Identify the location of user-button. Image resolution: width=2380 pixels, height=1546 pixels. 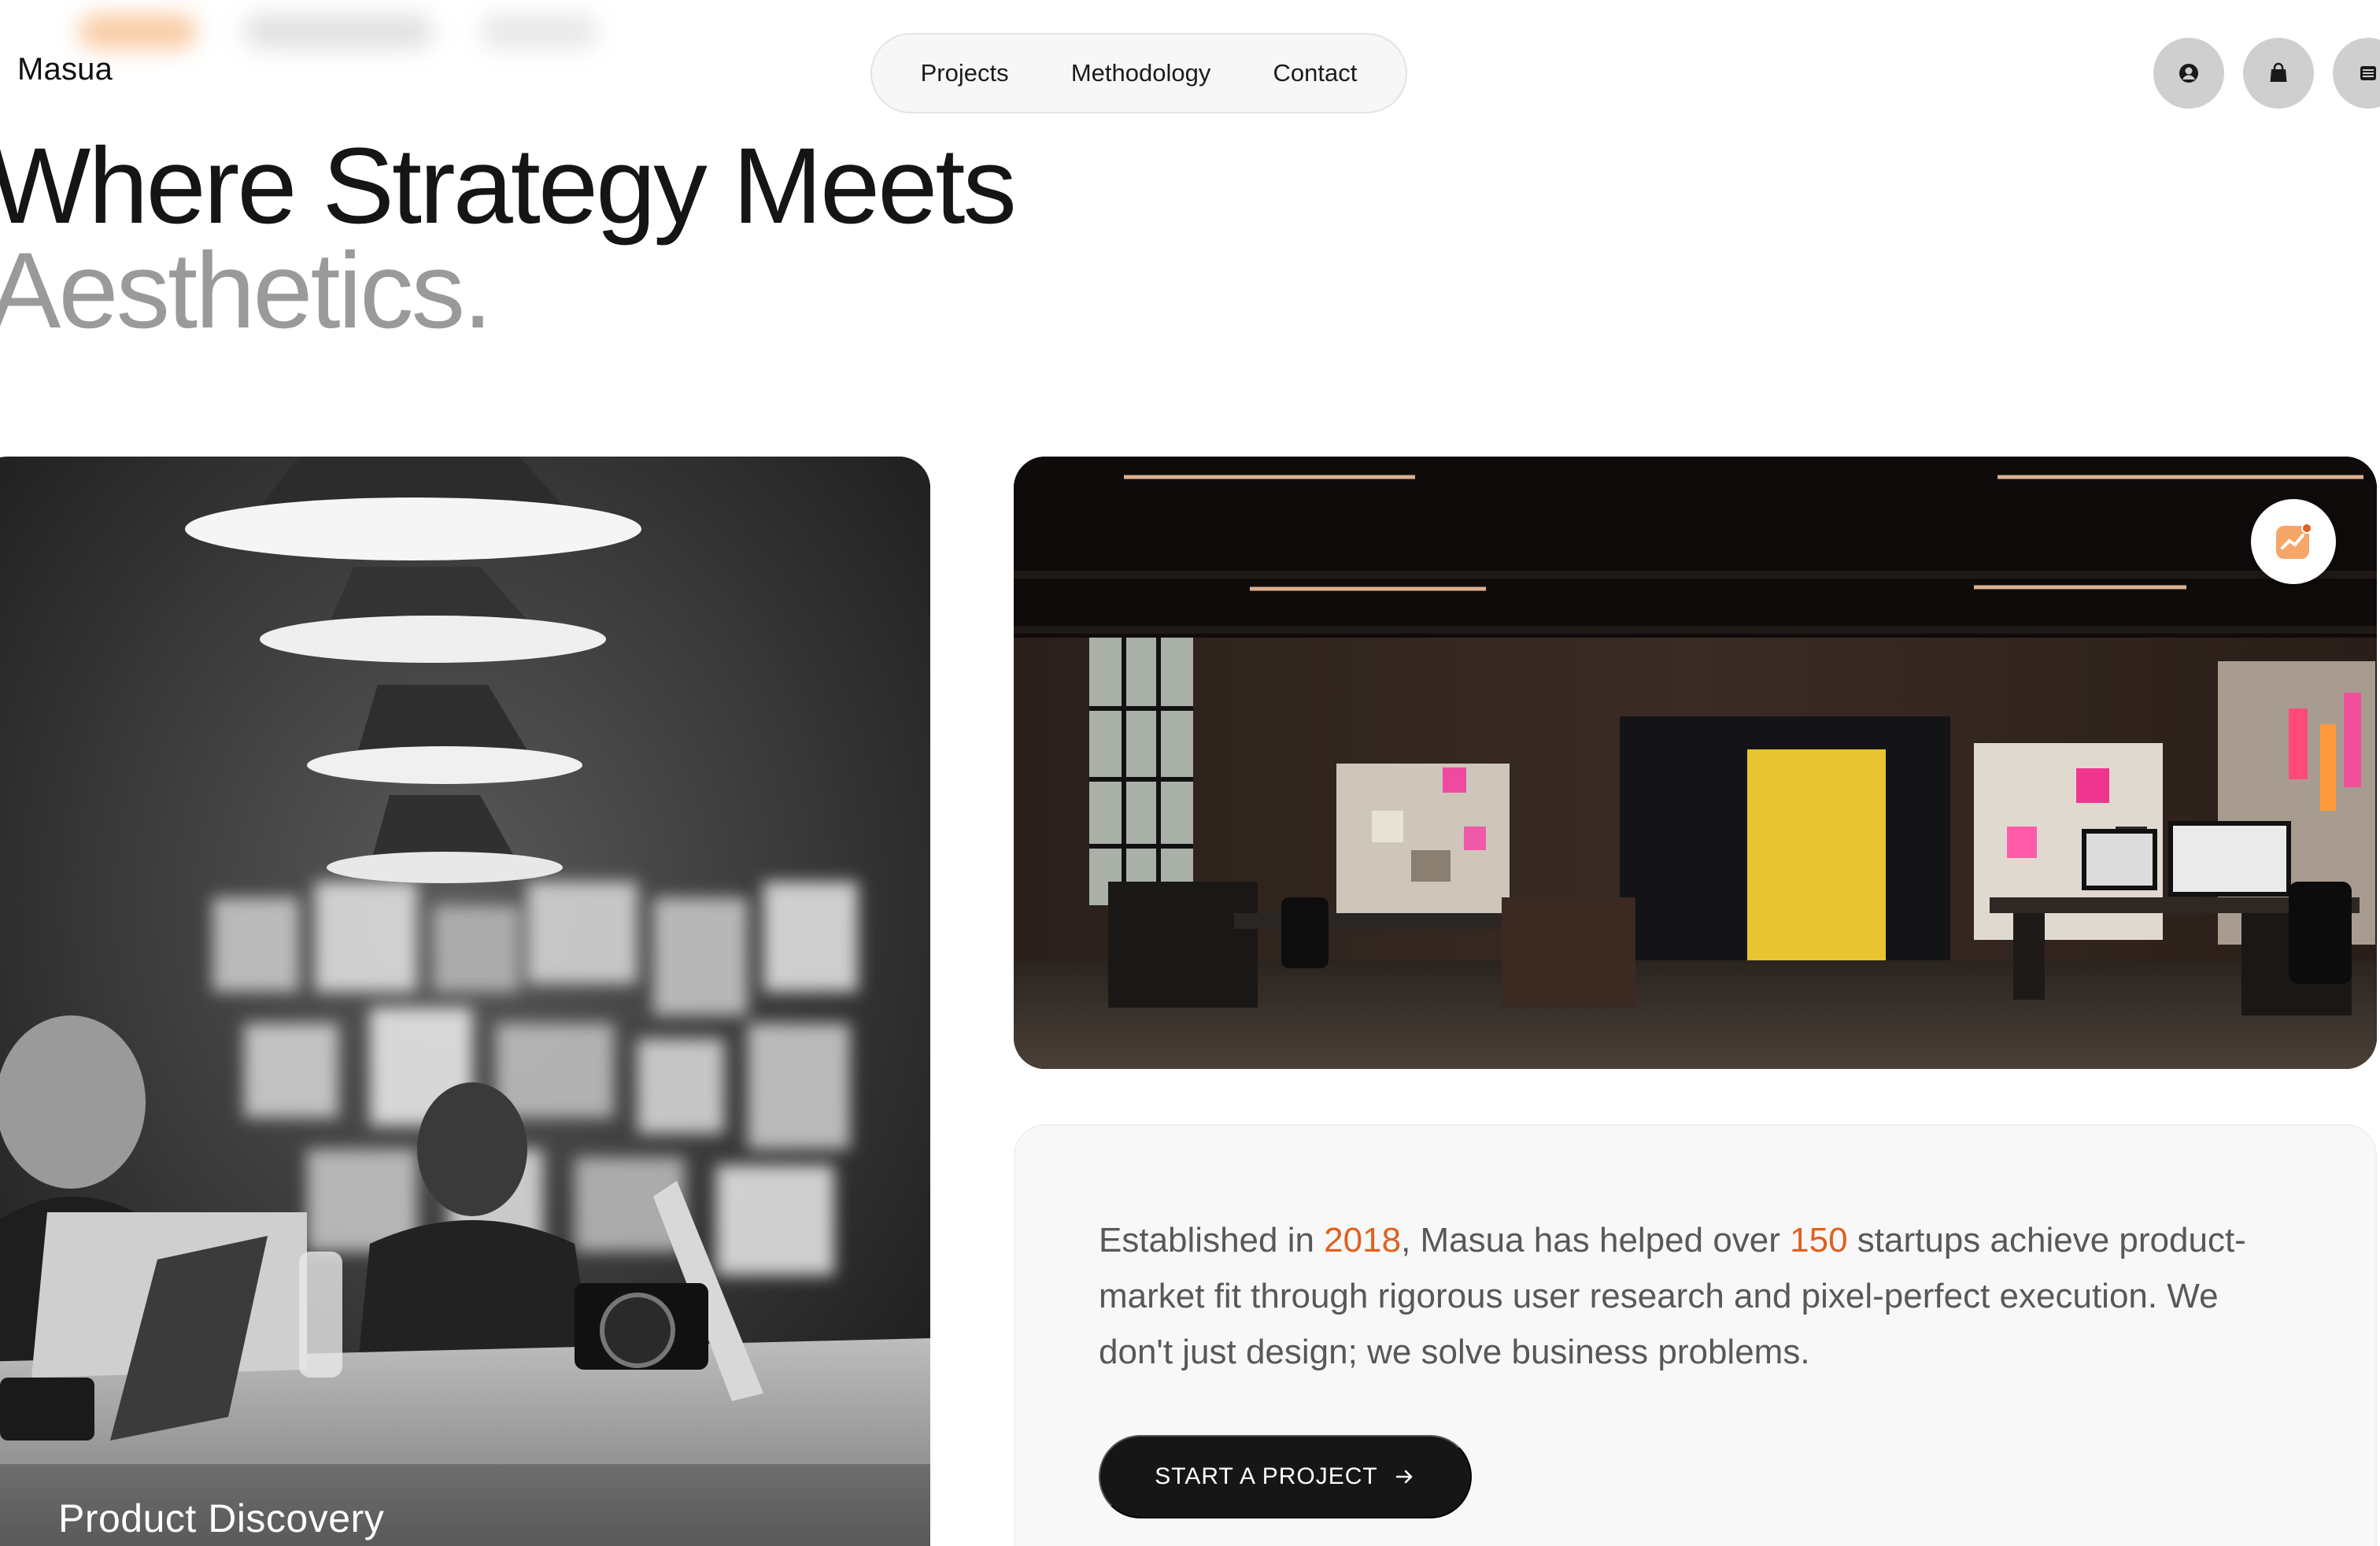
(2188, 73).